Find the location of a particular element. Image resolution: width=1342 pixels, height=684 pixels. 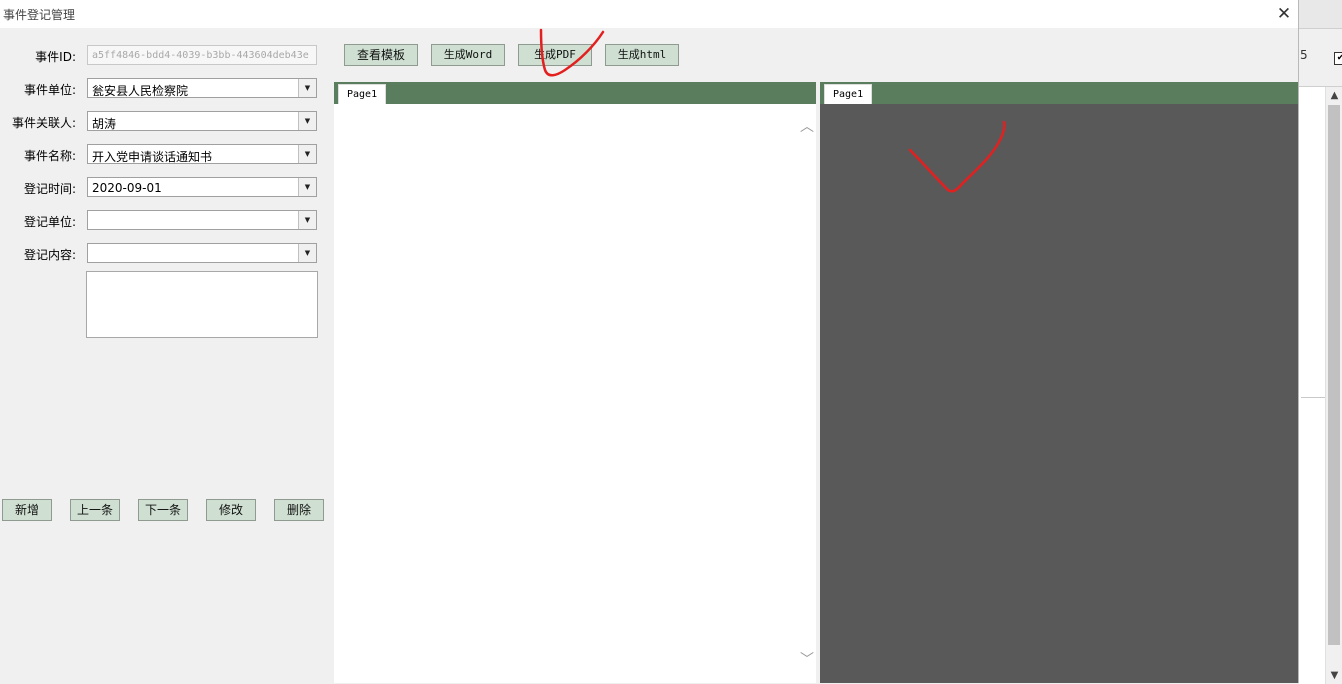

event-id-value: a5ff4846-bdd4-4039-b3bb-443604deb43e is located at coordinates (200, 55).